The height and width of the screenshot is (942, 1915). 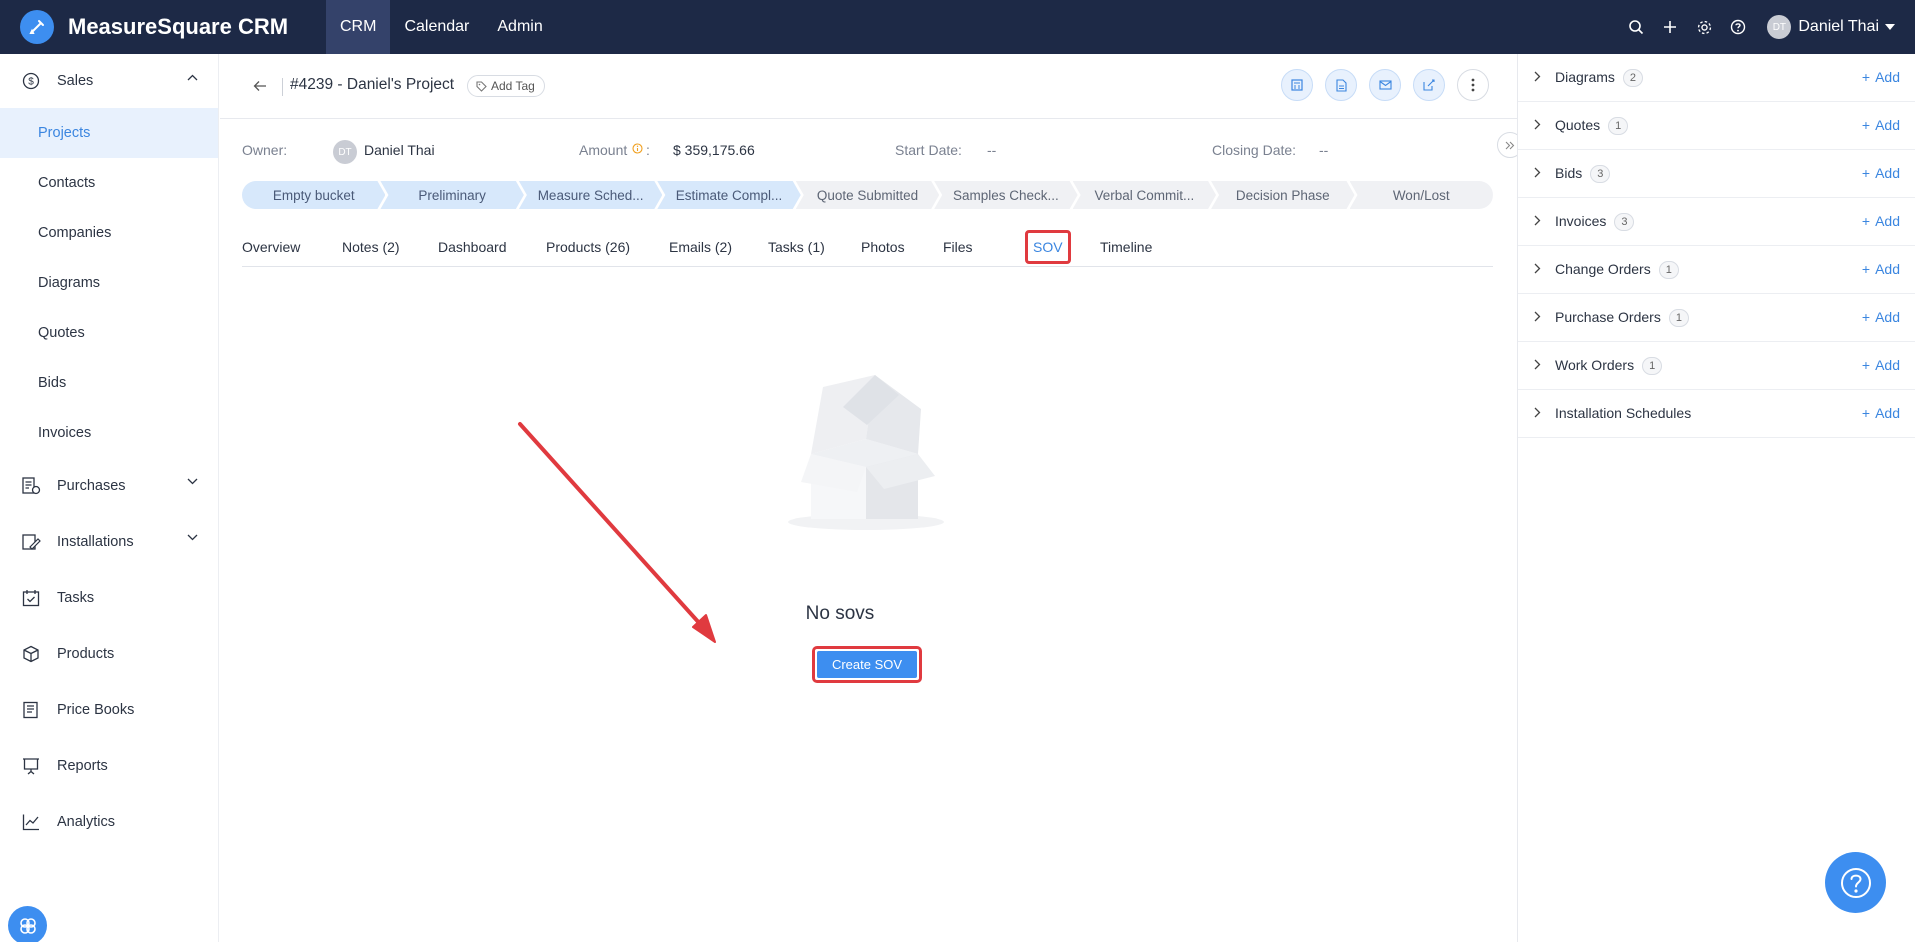 I want to click on add-diagram-button: + Add, so click(x=1881, y=77).